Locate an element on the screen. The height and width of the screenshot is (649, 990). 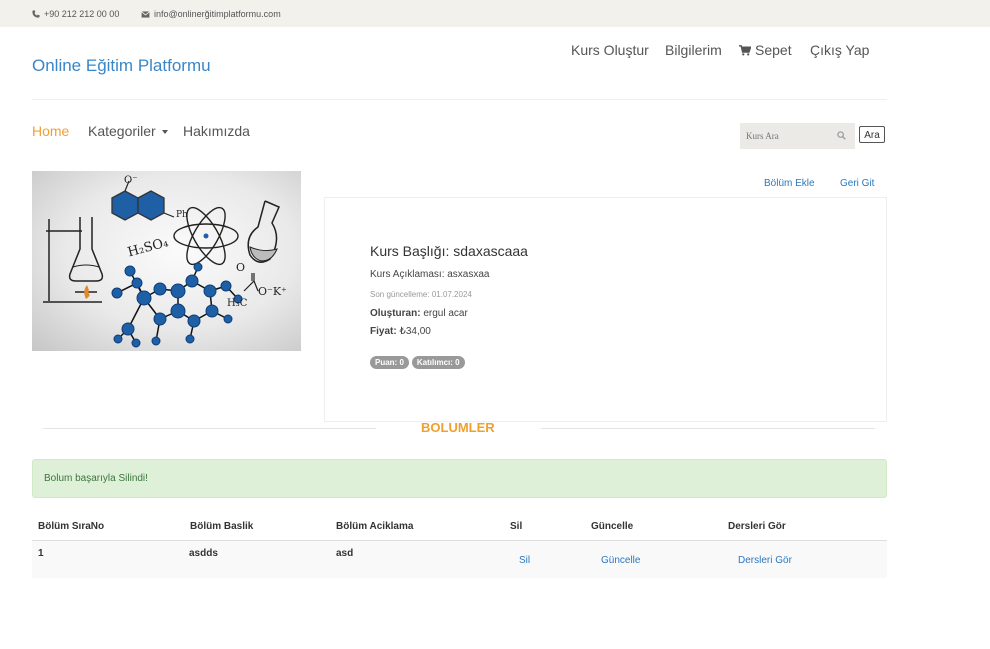
cart-icon is located at coordinates (745, 49).